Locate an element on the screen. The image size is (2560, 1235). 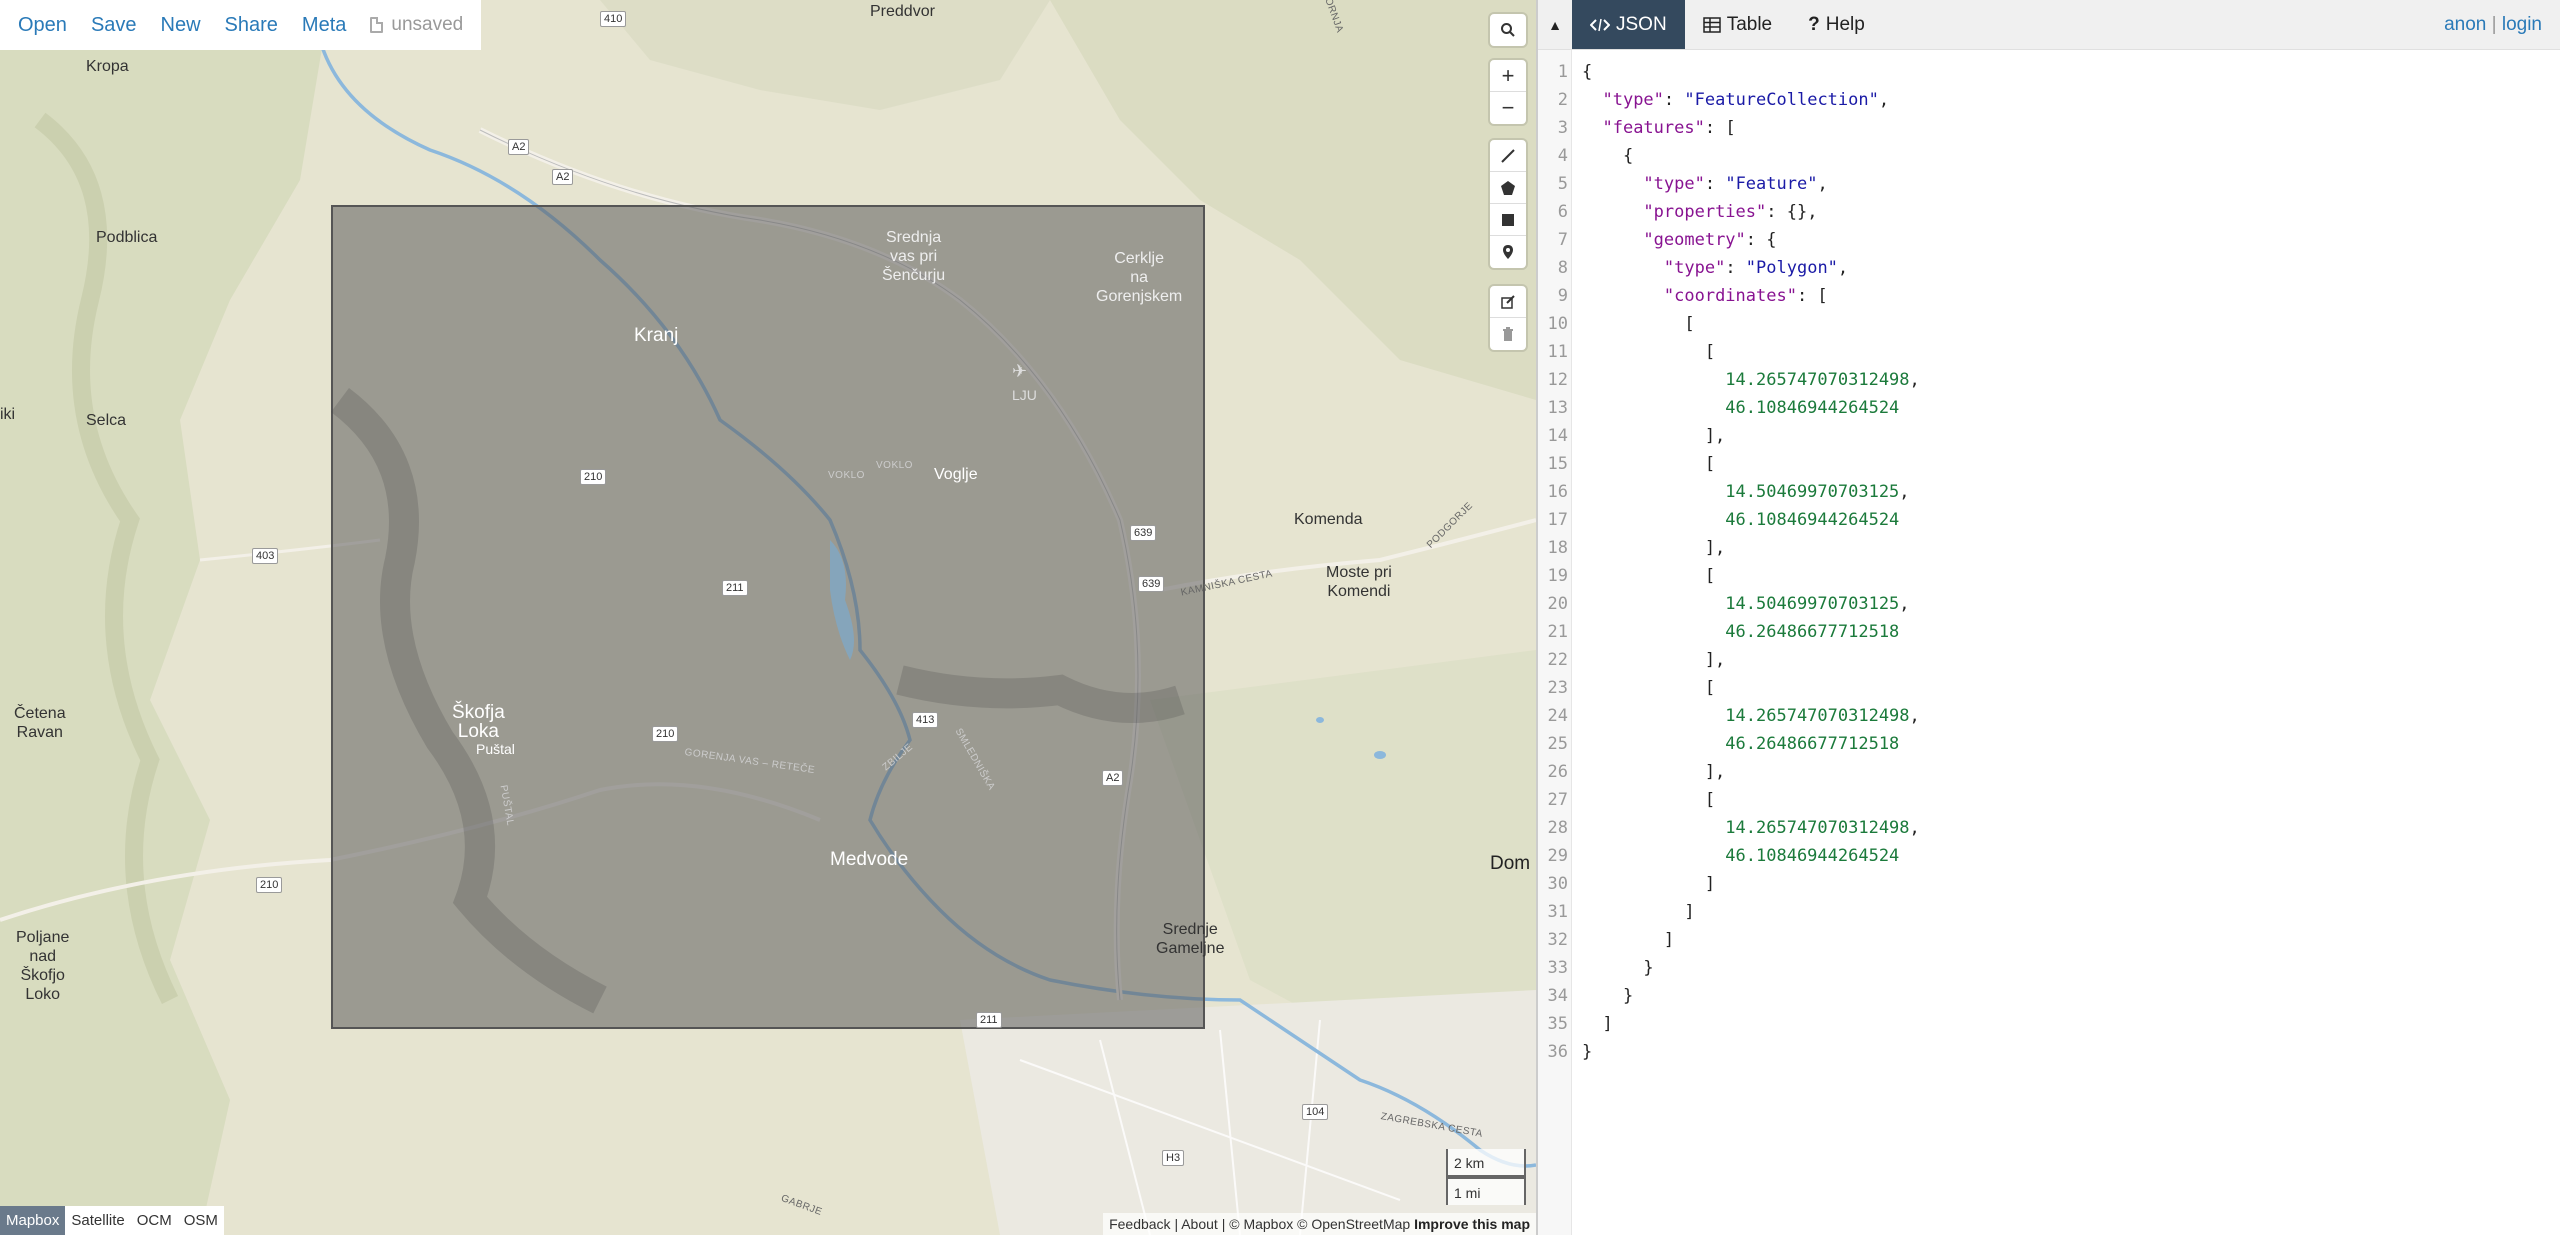
file-menu: Open Save New Share Meta unsaved is located at coordinates (241, 25).